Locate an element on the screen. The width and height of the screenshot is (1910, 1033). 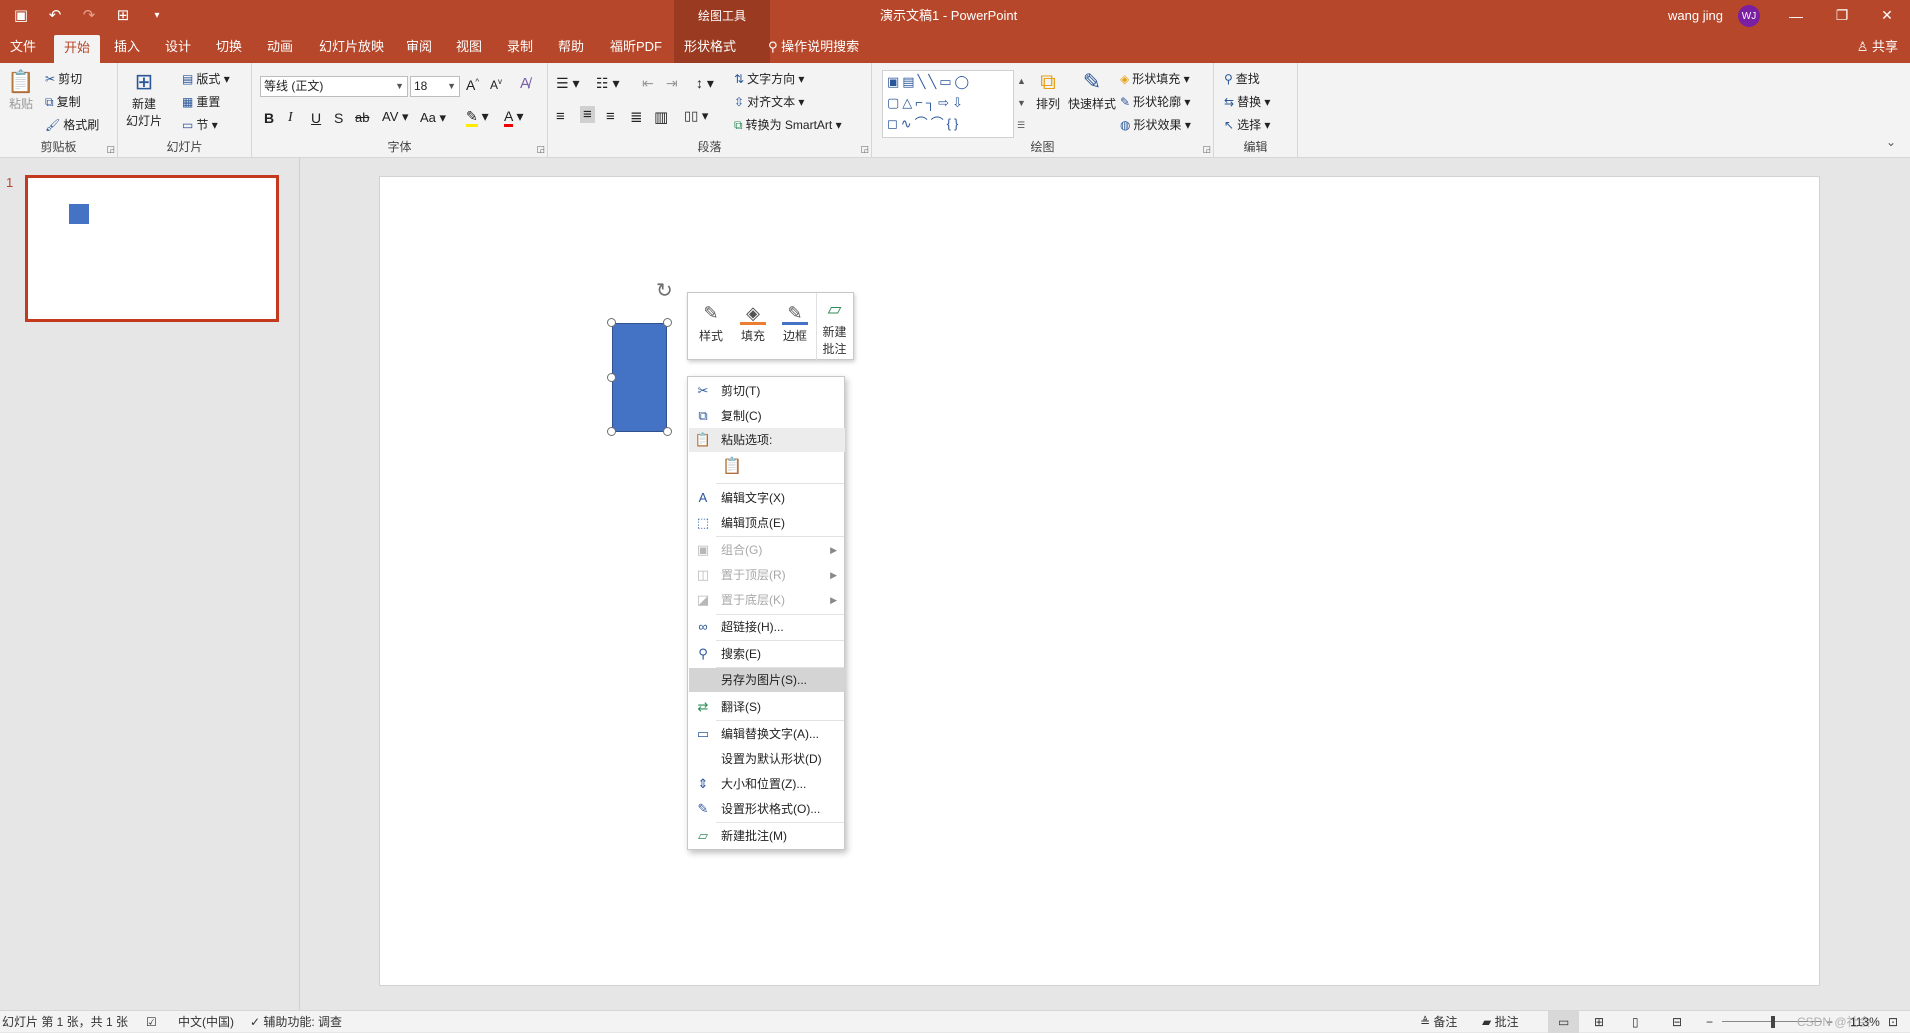
new-slide-button: ⊞ 新建 幻灯片 is located at coordinates (144, 99).